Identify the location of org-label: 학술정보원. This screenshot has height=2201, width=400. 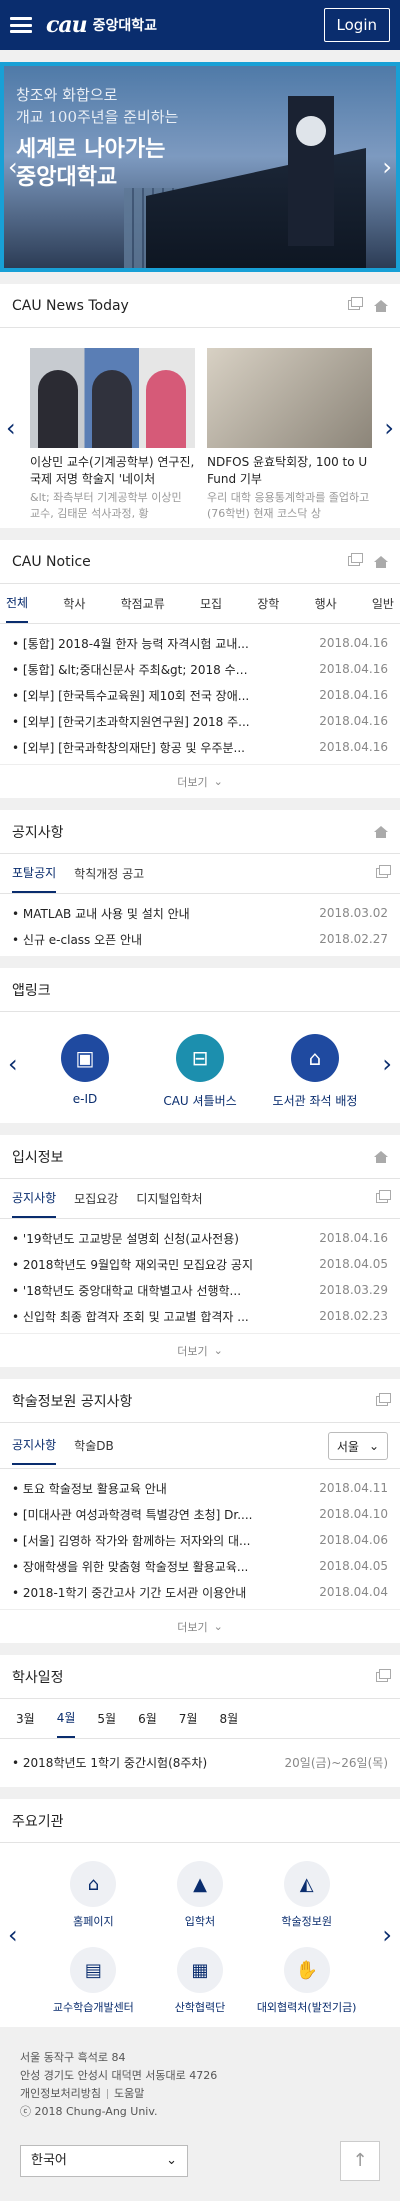
(306, 1921).